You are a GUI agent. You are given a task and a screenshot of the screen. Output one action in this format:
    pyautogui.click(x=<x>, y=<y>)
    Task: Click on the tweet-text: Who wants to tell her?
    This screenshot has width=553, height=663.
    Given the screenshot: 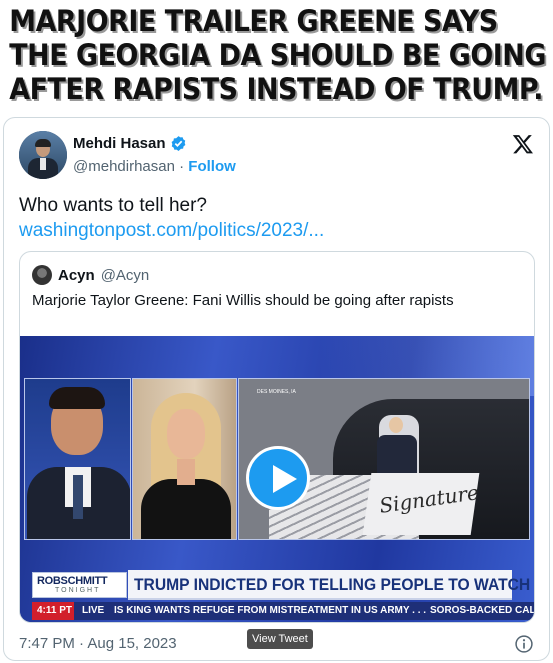 What is the action you would take?
    pyautogui.click(x=113, y=205)
    